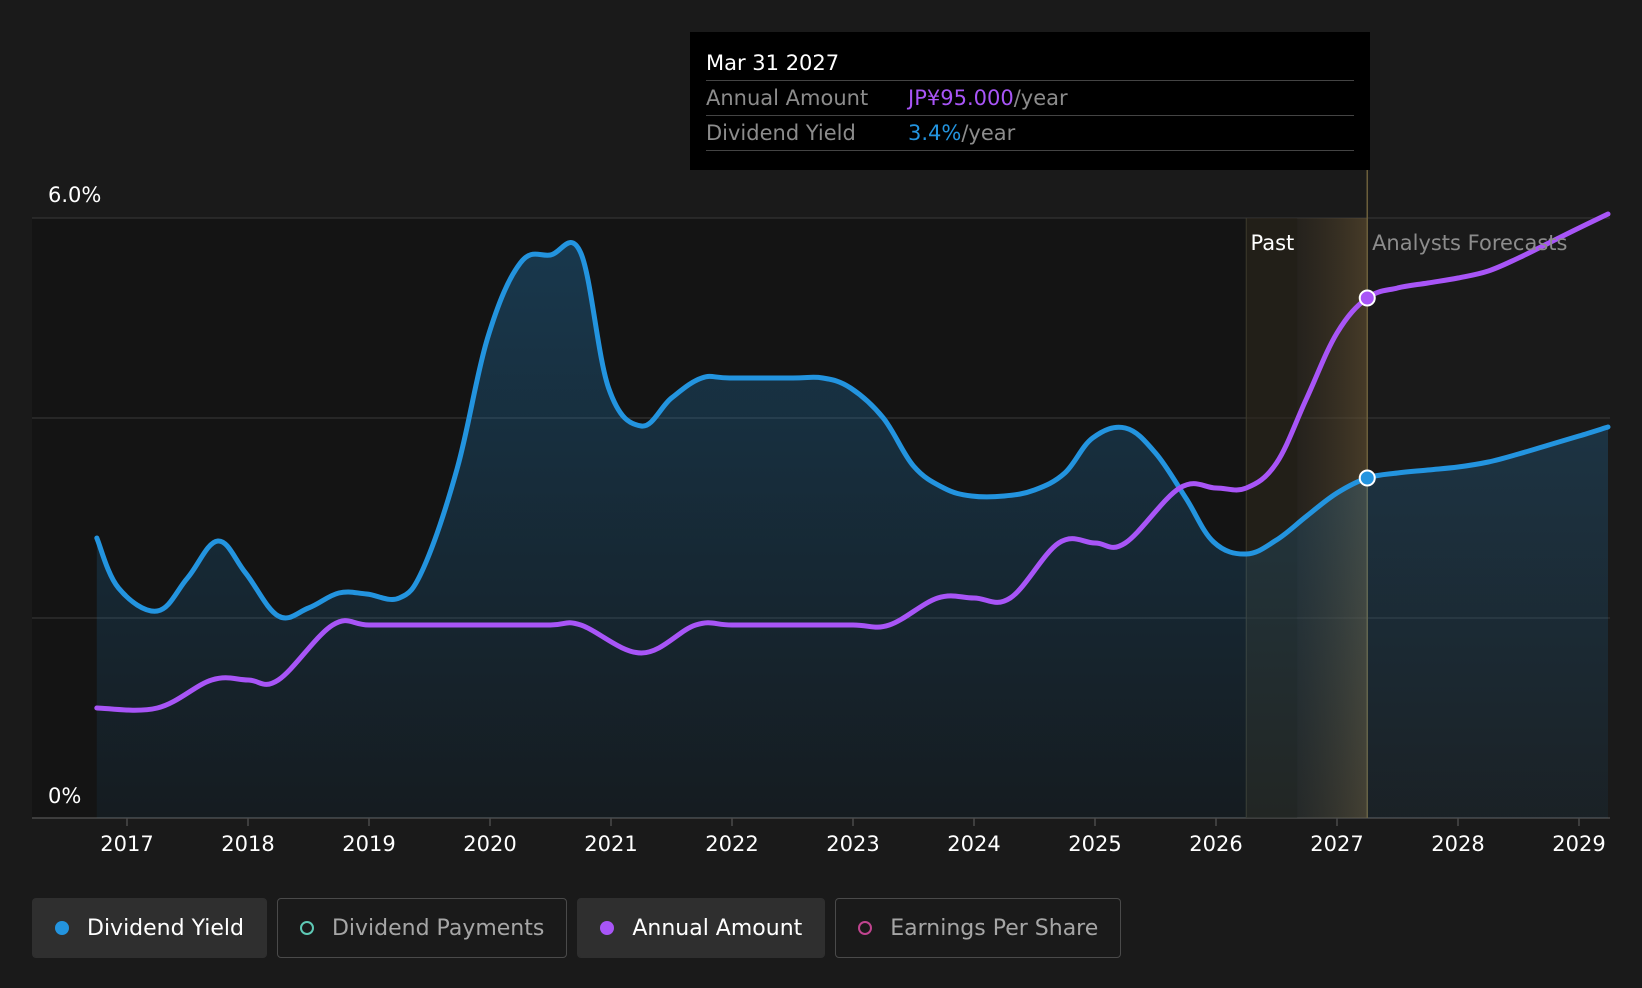 The width and height of the screenshot is (1642, 988). Describe the element at coordinates (126, 844) in the screenshot. I see `x-tick-label: 2017` at that location.